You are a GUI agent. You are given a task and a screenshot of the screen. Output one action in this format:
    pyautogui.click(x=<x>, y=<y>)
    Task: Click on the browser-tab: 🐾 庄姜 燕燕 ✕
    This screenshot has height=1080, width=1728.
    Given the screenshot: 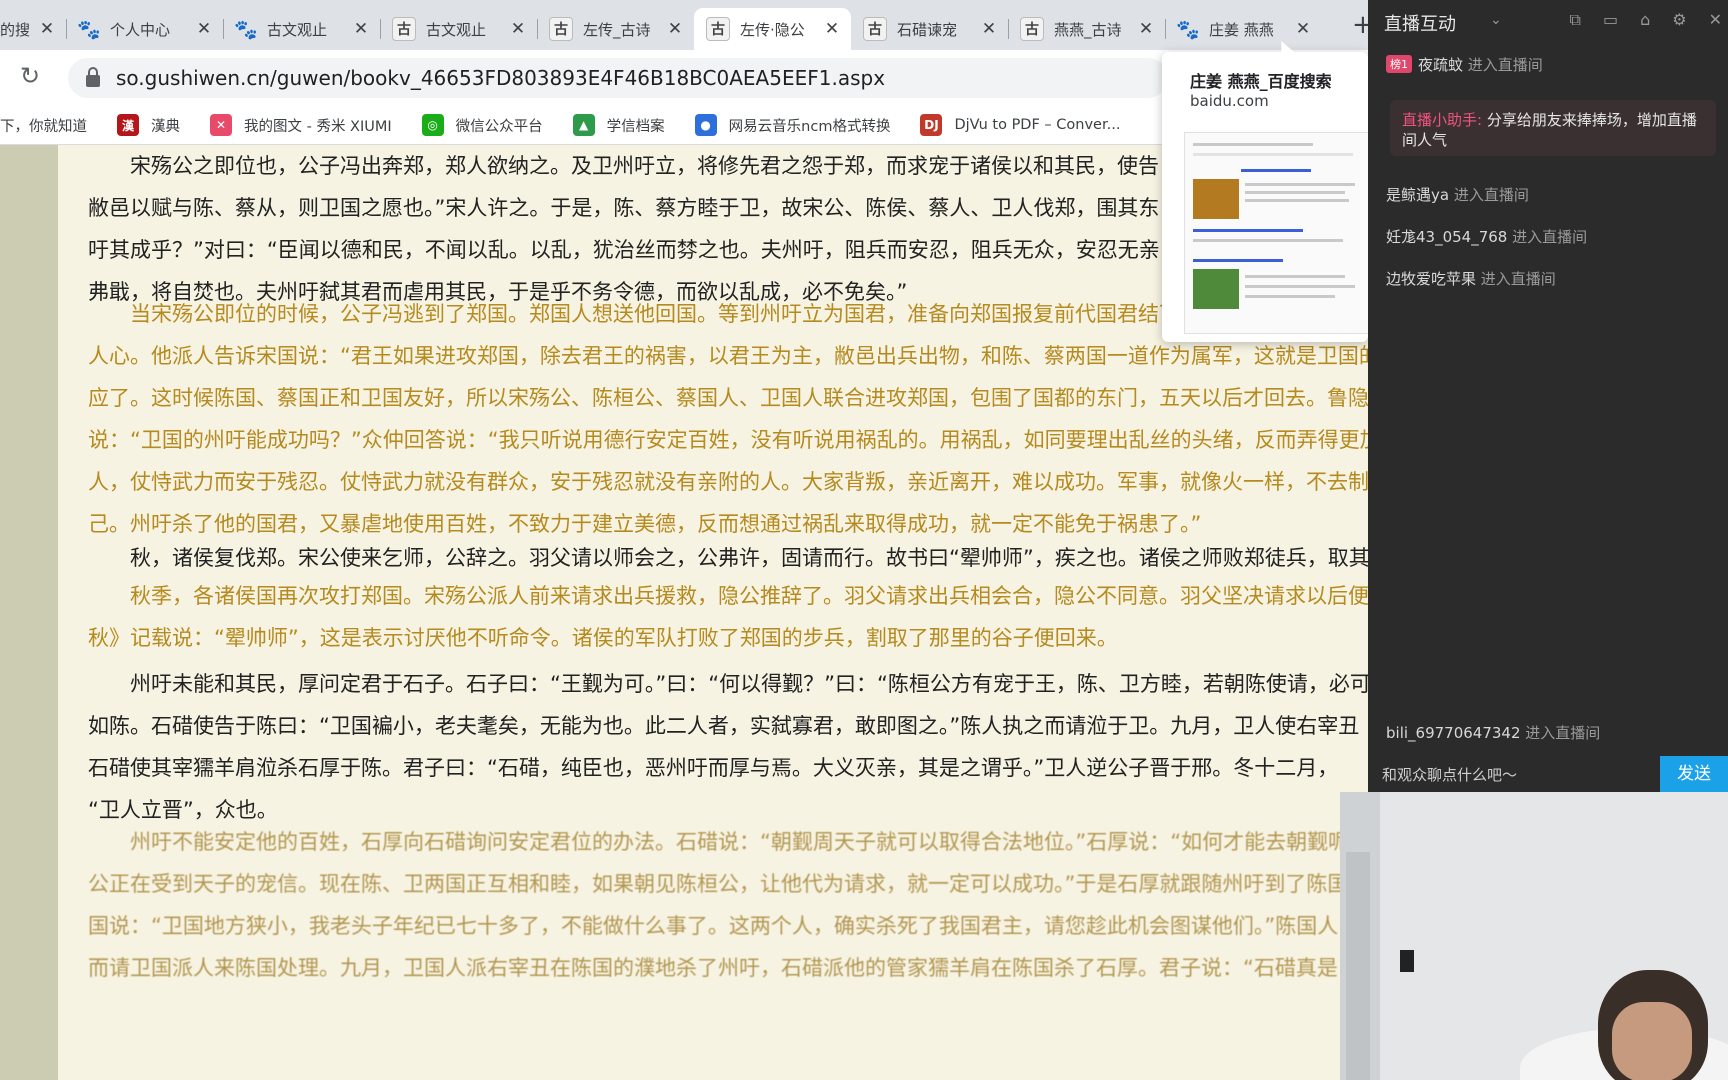 What is the action you would take?
    pyautogui.click(x=1243, y=29)
    